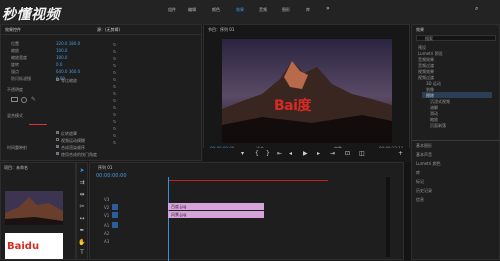 The width and height of the screenshot is (500, 261). What do you see at coordinates (82, 207) in the screenshot?
I see `razor-tool-icon: ✂` at bounding box center [82, 207].